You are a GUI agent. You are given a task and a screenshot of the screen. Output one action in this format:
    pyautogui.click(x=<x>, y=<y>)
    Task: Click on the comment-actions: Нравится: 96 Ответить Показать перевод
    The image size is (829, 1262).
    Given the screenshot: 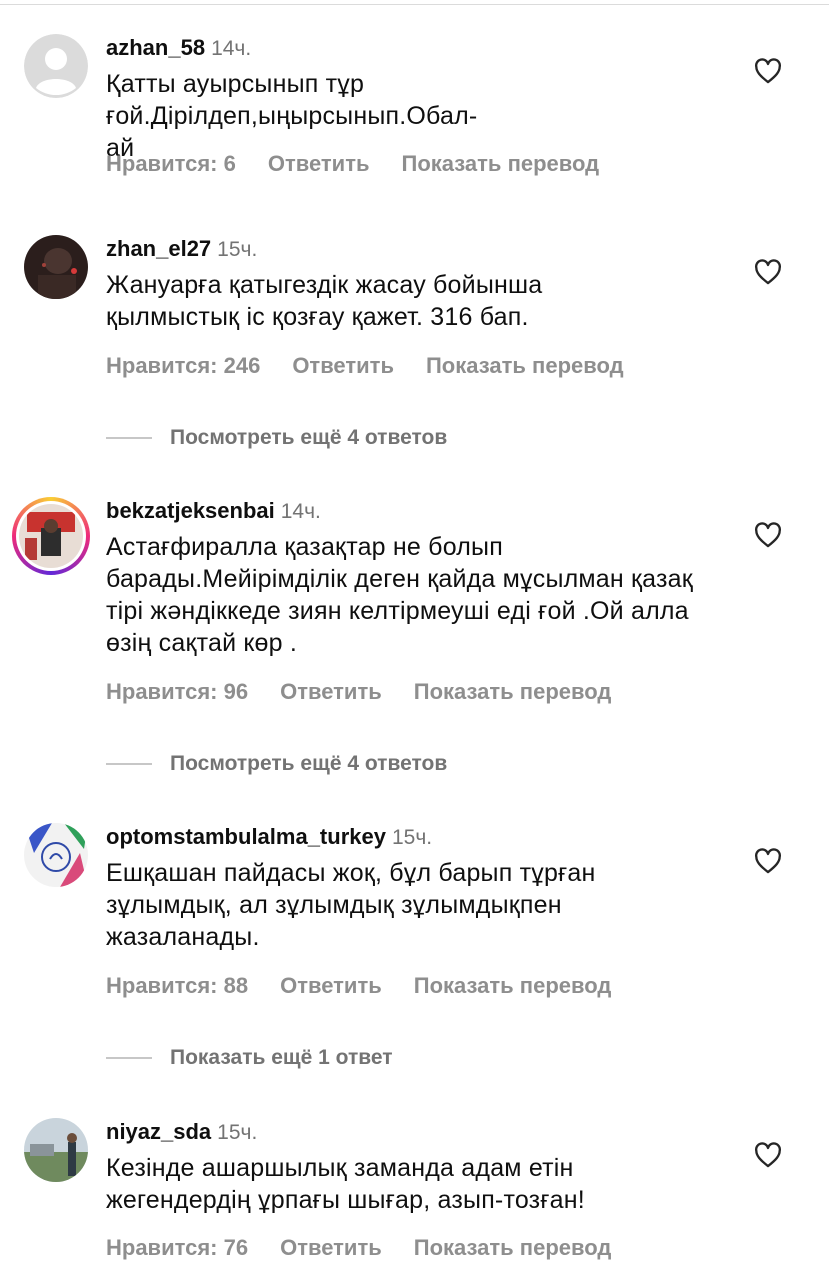 What is the action you would take?
    pyautogui.click(x=374, y=692)
    